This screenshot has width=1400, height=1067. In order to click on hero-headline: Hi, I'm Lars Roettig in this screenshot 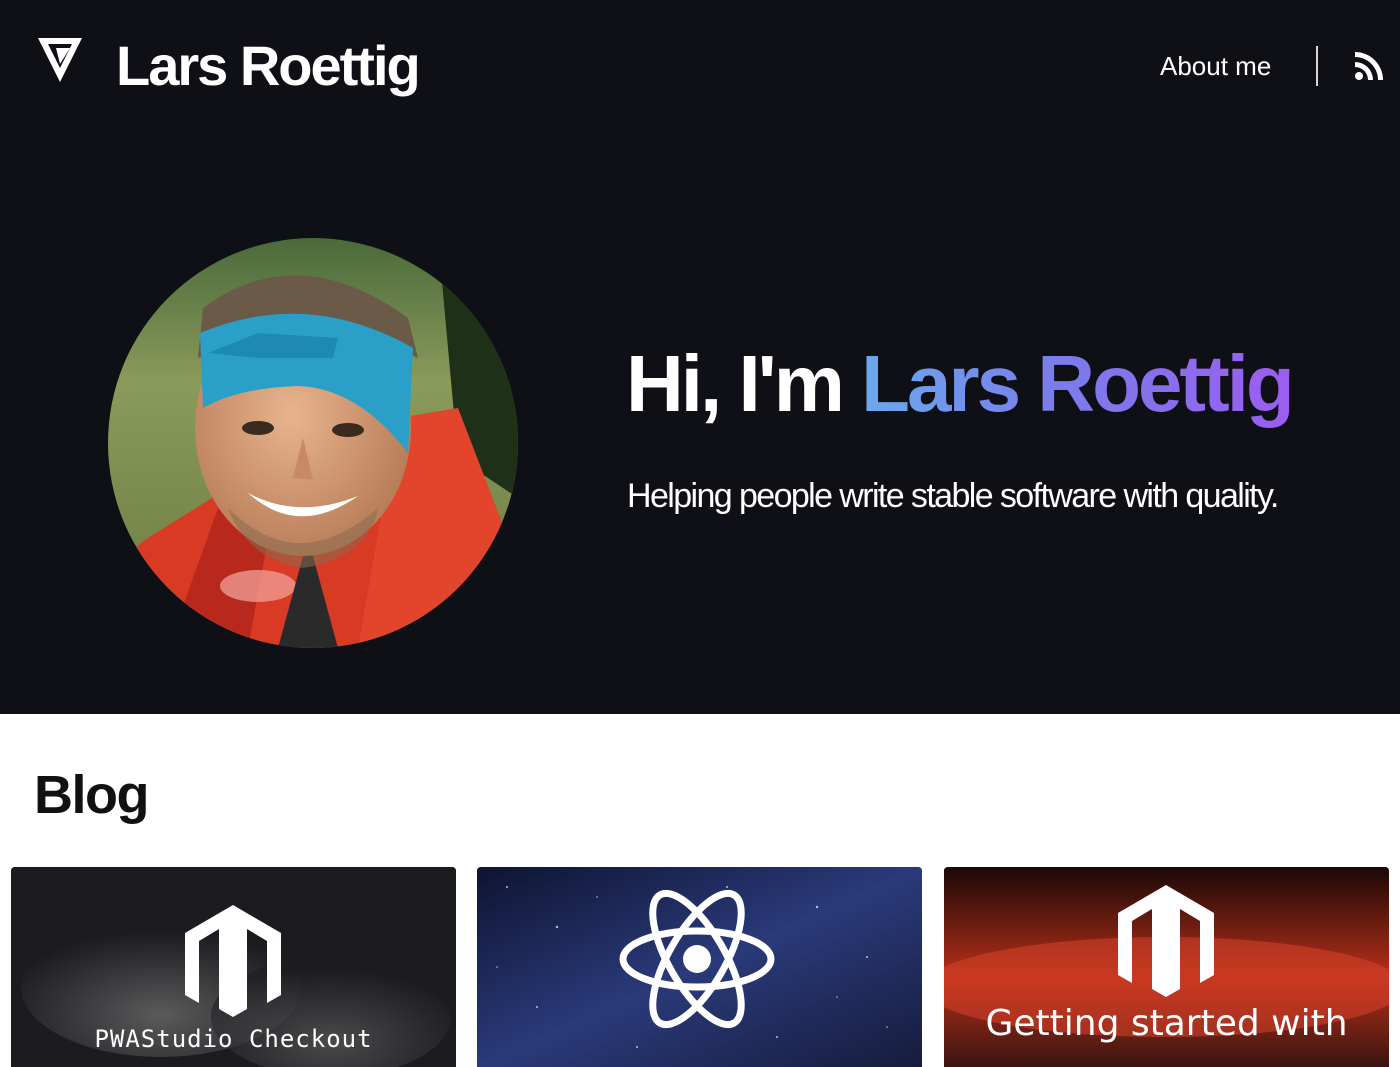, I will do `click(960, 384)`.